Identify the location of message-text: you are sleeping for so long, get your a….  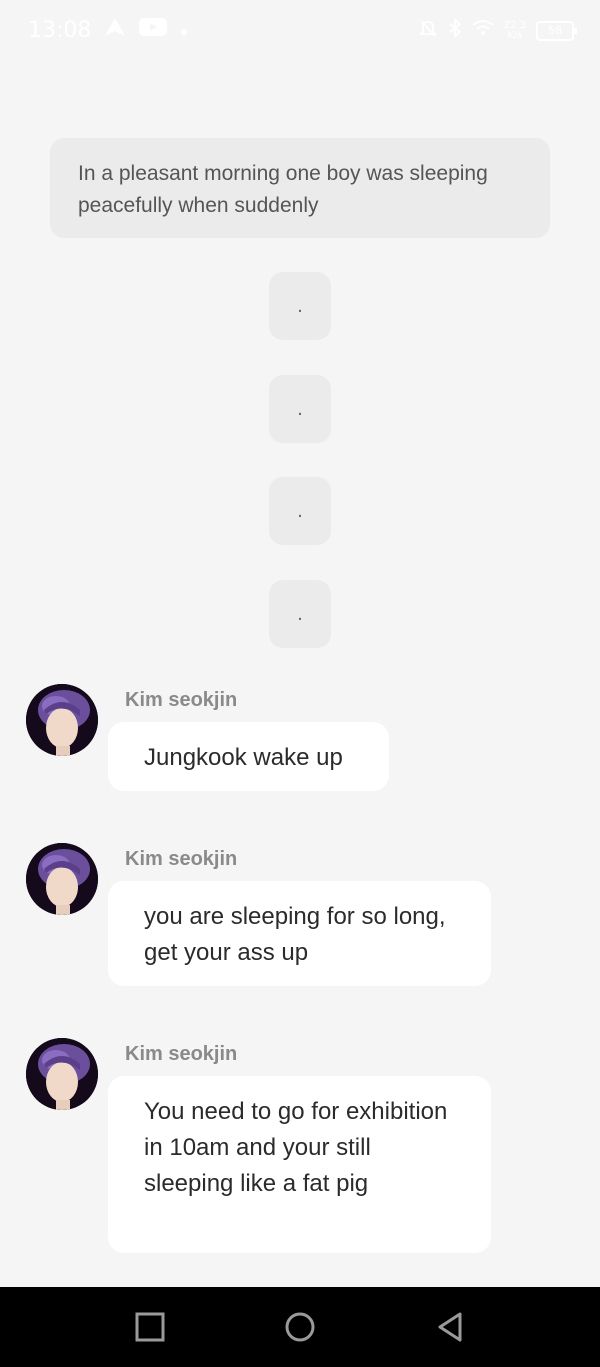
(295, 934).